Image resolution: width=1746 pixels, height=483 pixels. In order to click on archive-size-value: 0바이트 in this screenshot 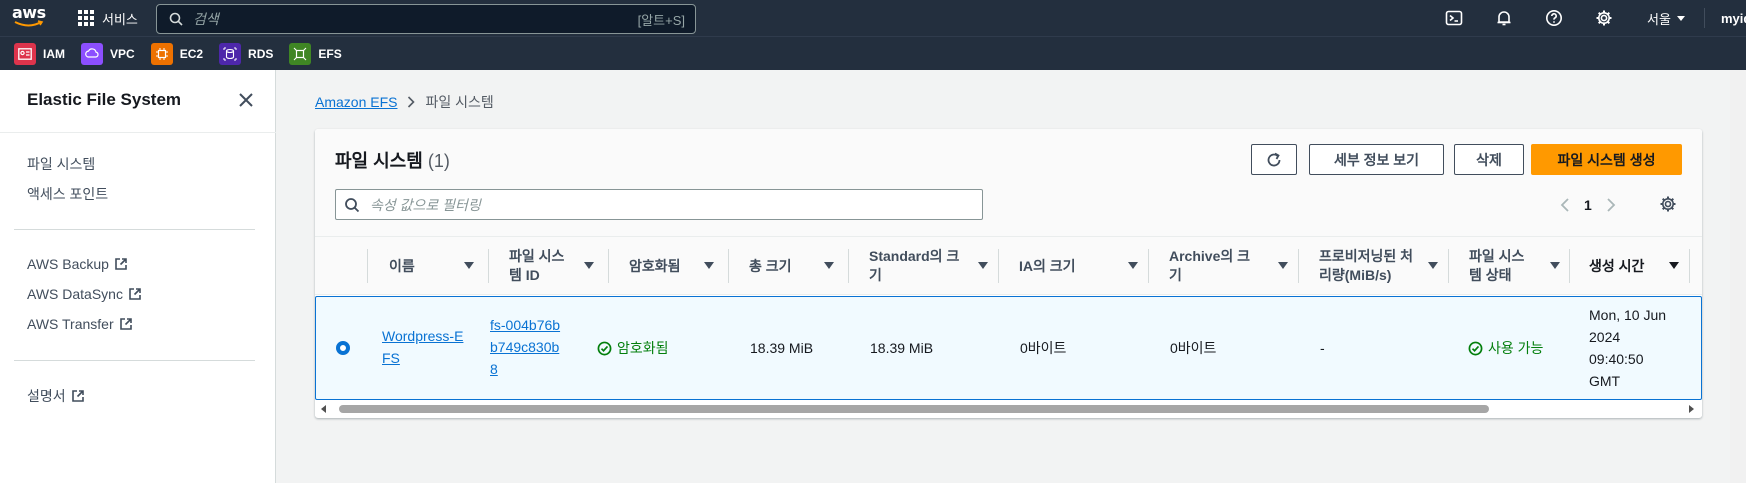, I will do `click(1193, 348)`.